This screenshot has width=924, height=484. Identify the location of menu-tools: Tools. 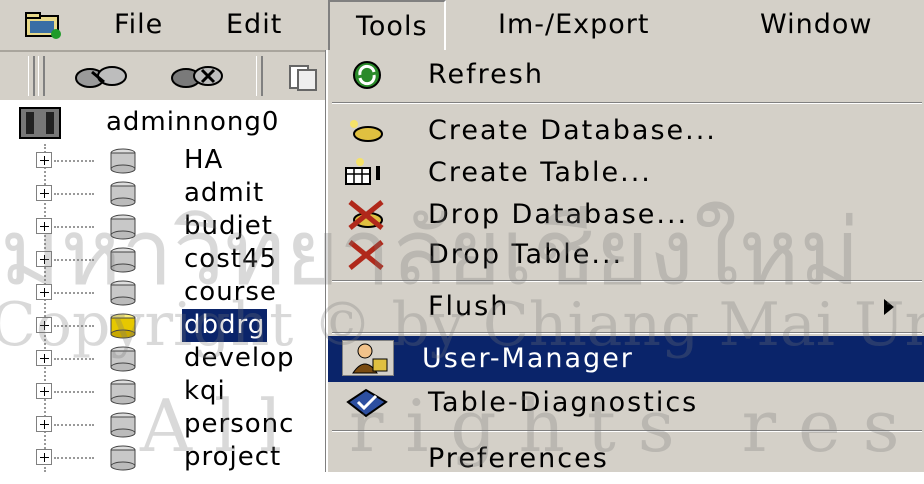
(387, 26).